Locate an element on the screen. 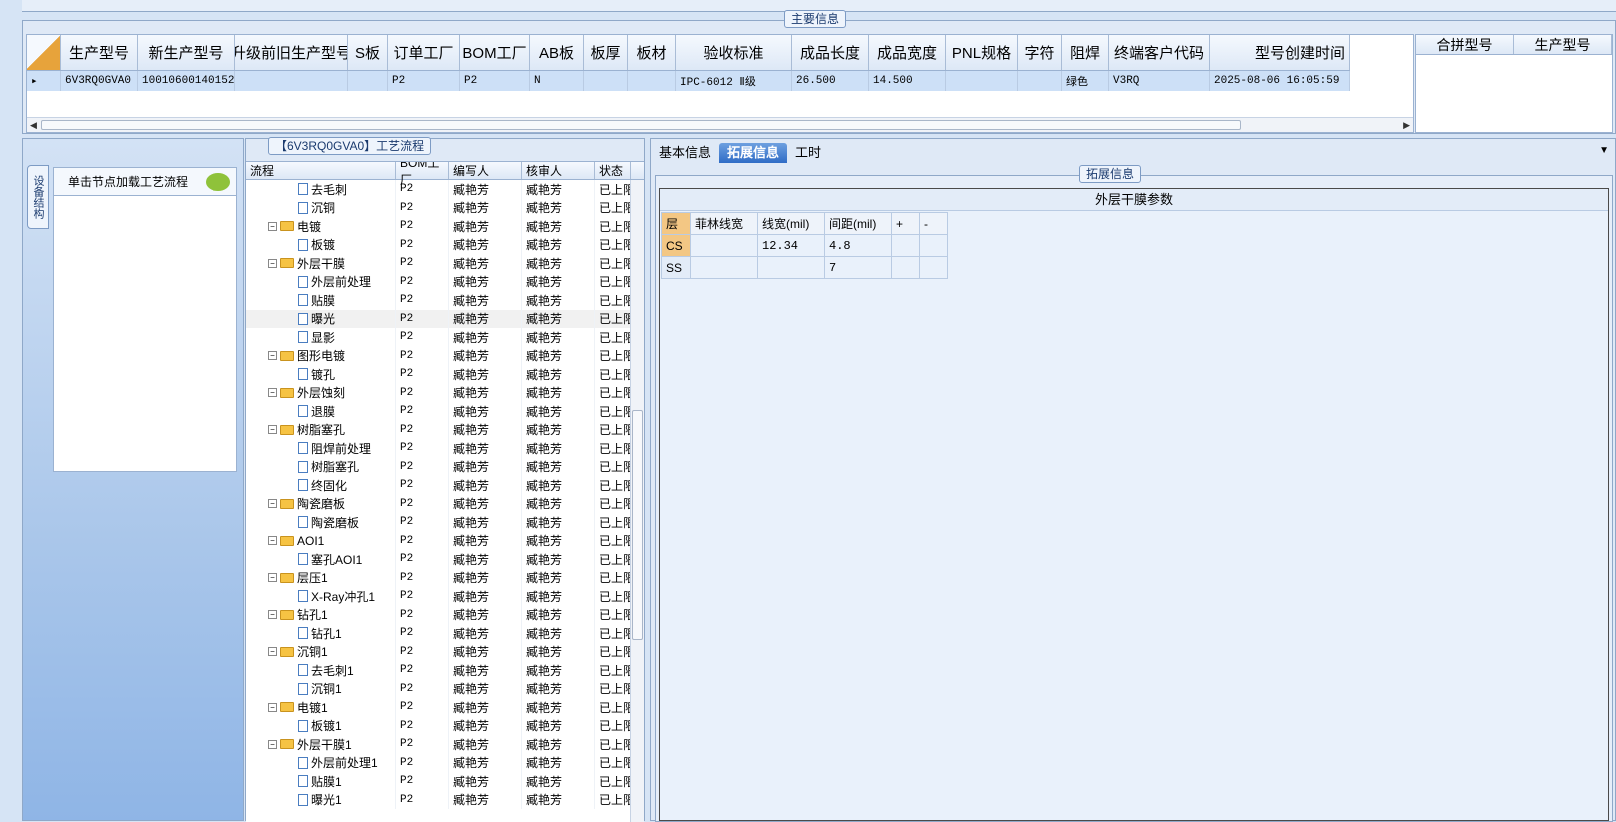  tree-node: − 外层干膜 is located at coordinates (321, 263).